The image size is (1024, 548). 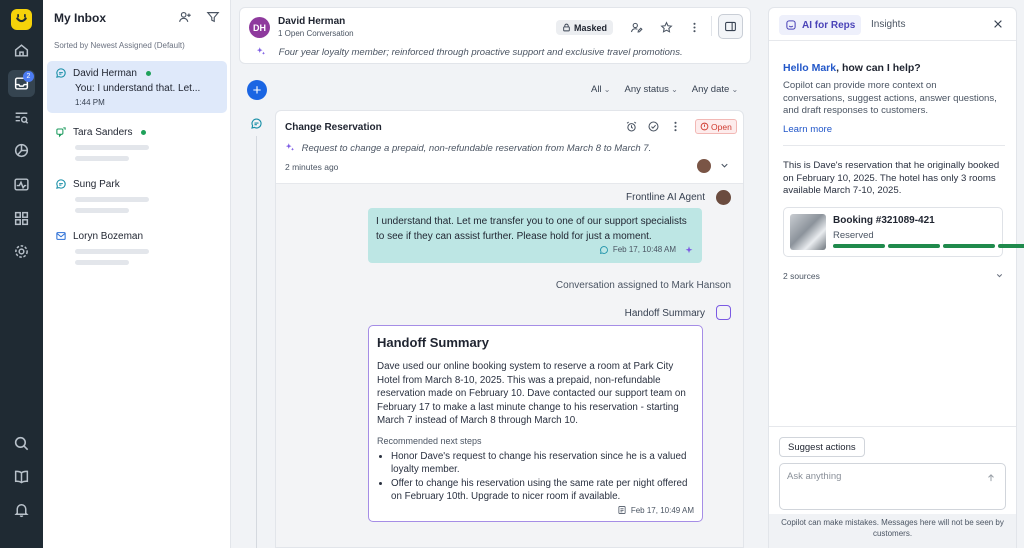 What do you see at coordinates (21, 83) in the screenshot?
I see `inbox-icon: 2` at bounding box center [21, 83].